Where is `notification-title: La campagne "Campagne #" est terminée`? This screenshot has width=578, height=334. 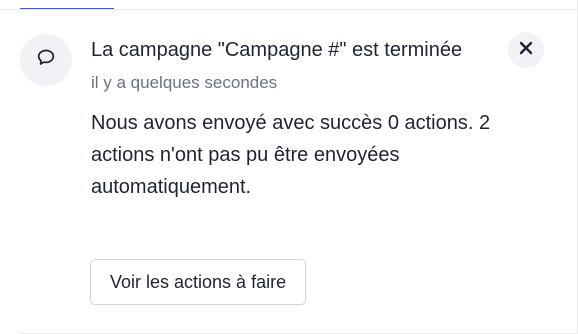 notification-title: La campagne "Campagne #" est terminée is located at coordinates (277, 50).